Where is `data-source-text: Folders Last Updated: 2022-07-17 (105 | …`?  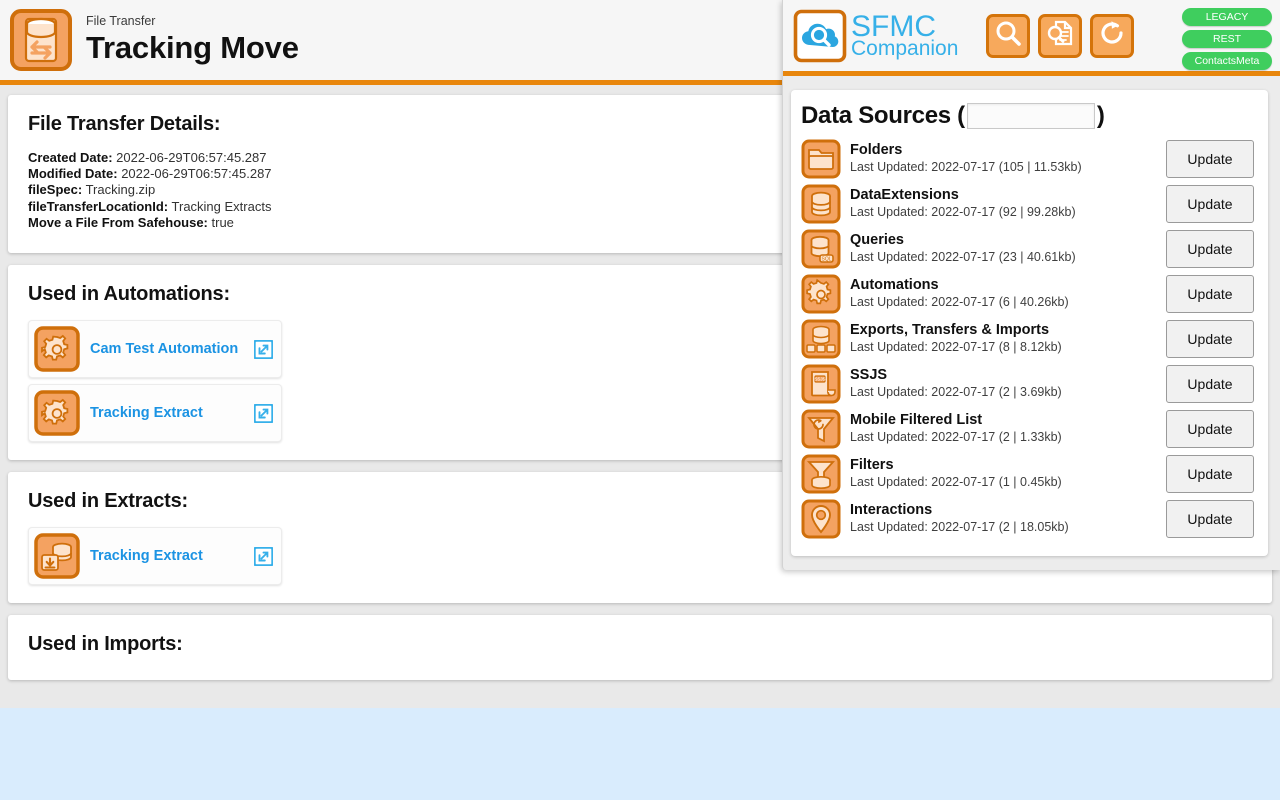
data-source-text: Folders Last Updated: 2022-07-17 (105 | … is located at coordinates (1008, 158).